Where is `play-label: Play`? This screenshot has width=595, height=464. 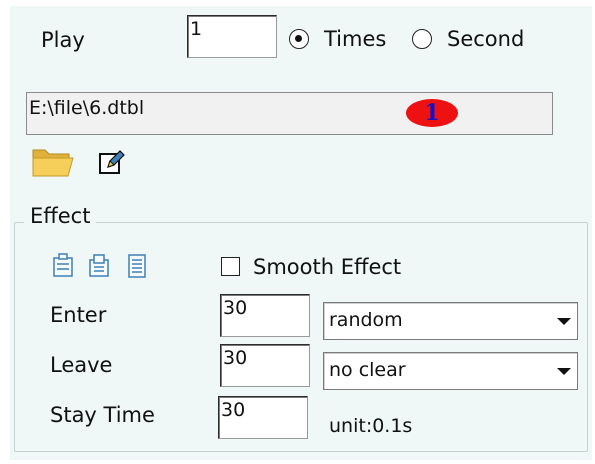 play-label: Play is located at coordinates (63, 40).